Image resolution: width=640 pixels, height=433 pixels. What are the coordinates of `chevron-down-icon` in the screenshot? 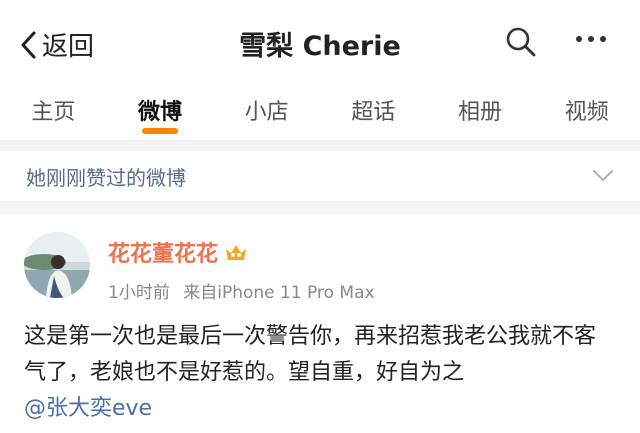 It's located at (603, 176).